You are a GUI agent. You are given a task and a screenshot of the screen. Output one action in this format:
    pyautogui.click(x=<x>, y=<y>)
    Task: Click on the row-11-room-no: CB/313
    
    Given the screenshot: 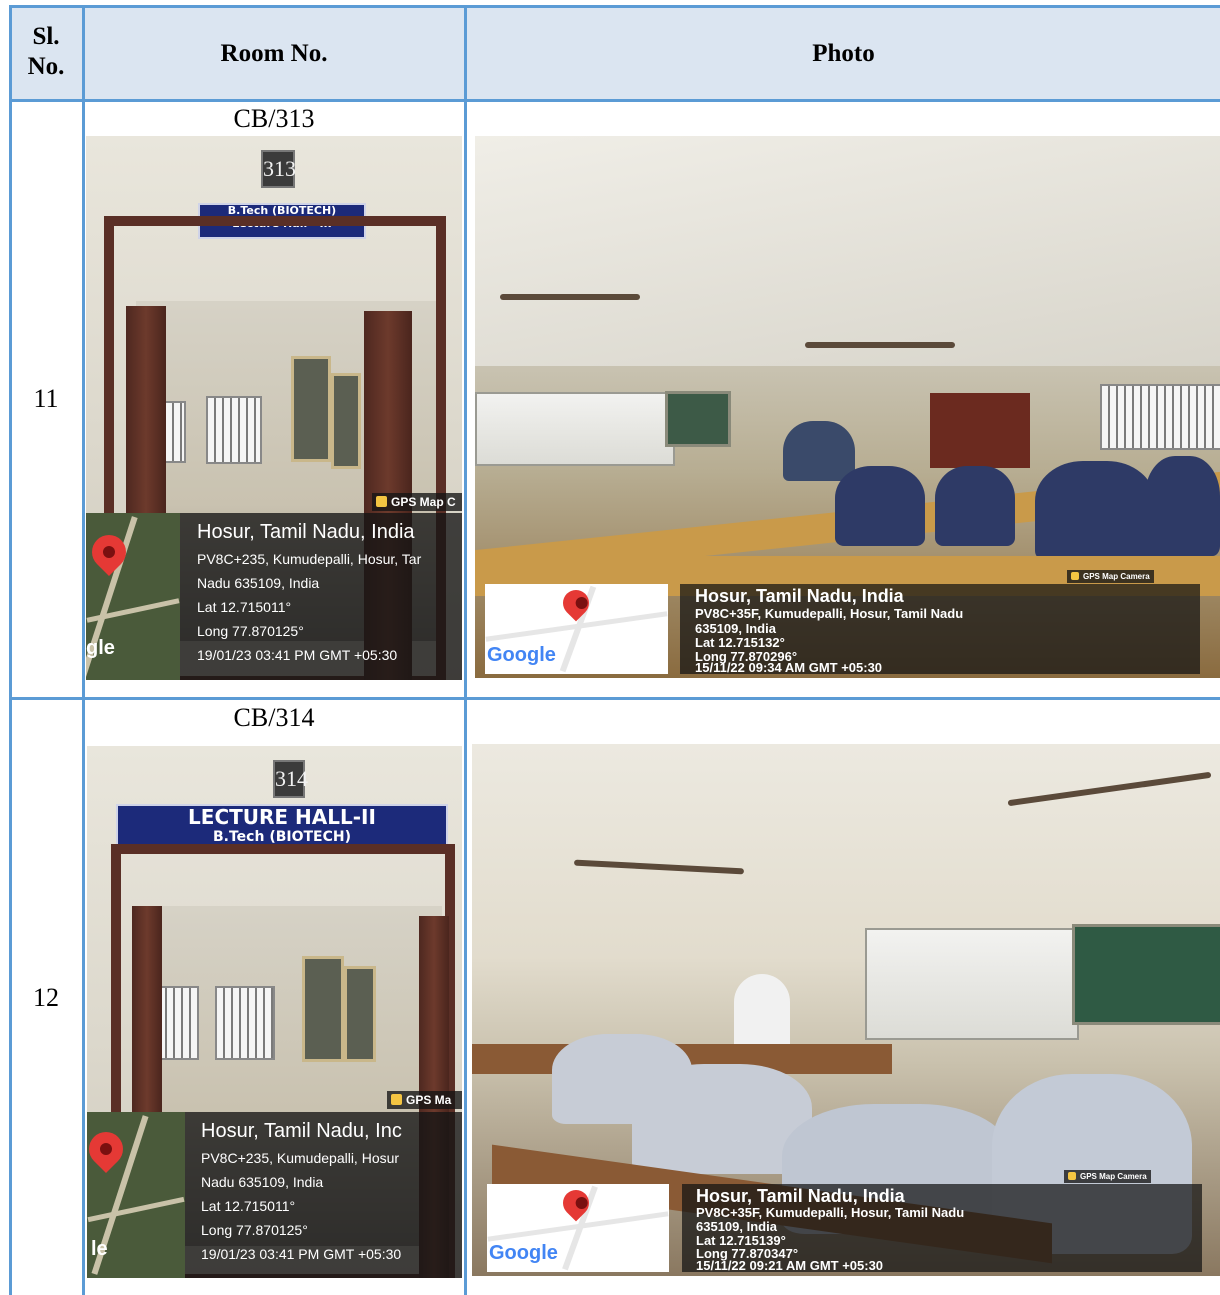 What is the action you would take?
    pyautogui.click(x=274, y=118)
    